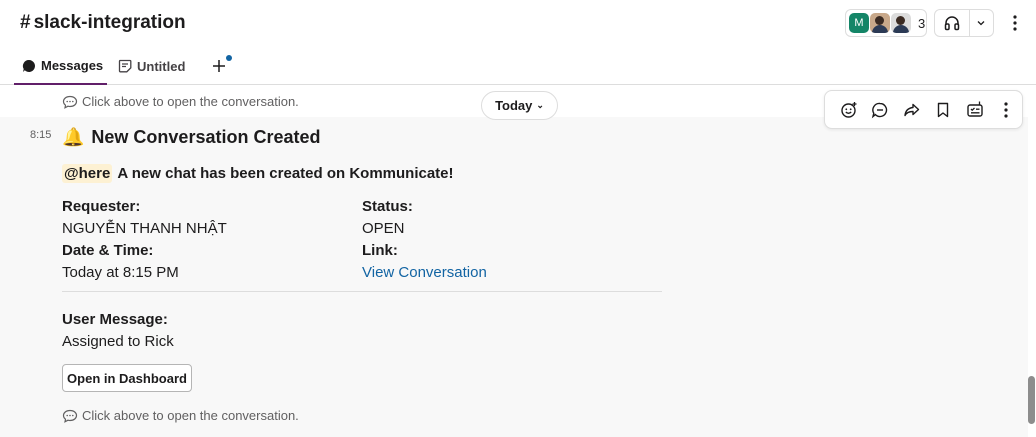  I want to click on reply-thread-icon, so click(881, 110).